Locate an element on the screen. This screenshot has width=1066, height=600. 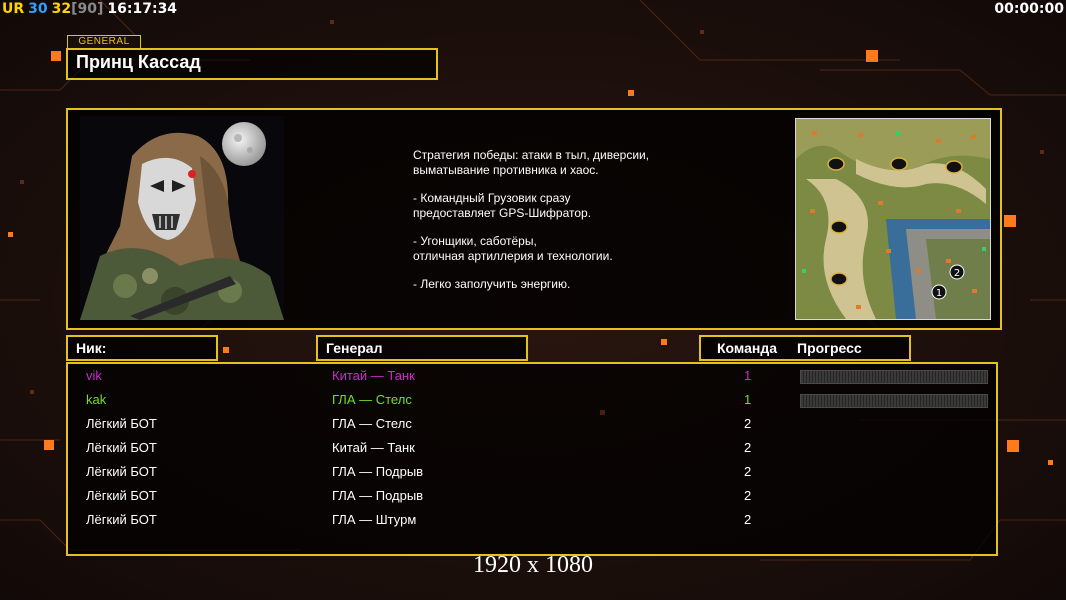
general-section-tag: GENERAL is located at coordinates (104, 42).